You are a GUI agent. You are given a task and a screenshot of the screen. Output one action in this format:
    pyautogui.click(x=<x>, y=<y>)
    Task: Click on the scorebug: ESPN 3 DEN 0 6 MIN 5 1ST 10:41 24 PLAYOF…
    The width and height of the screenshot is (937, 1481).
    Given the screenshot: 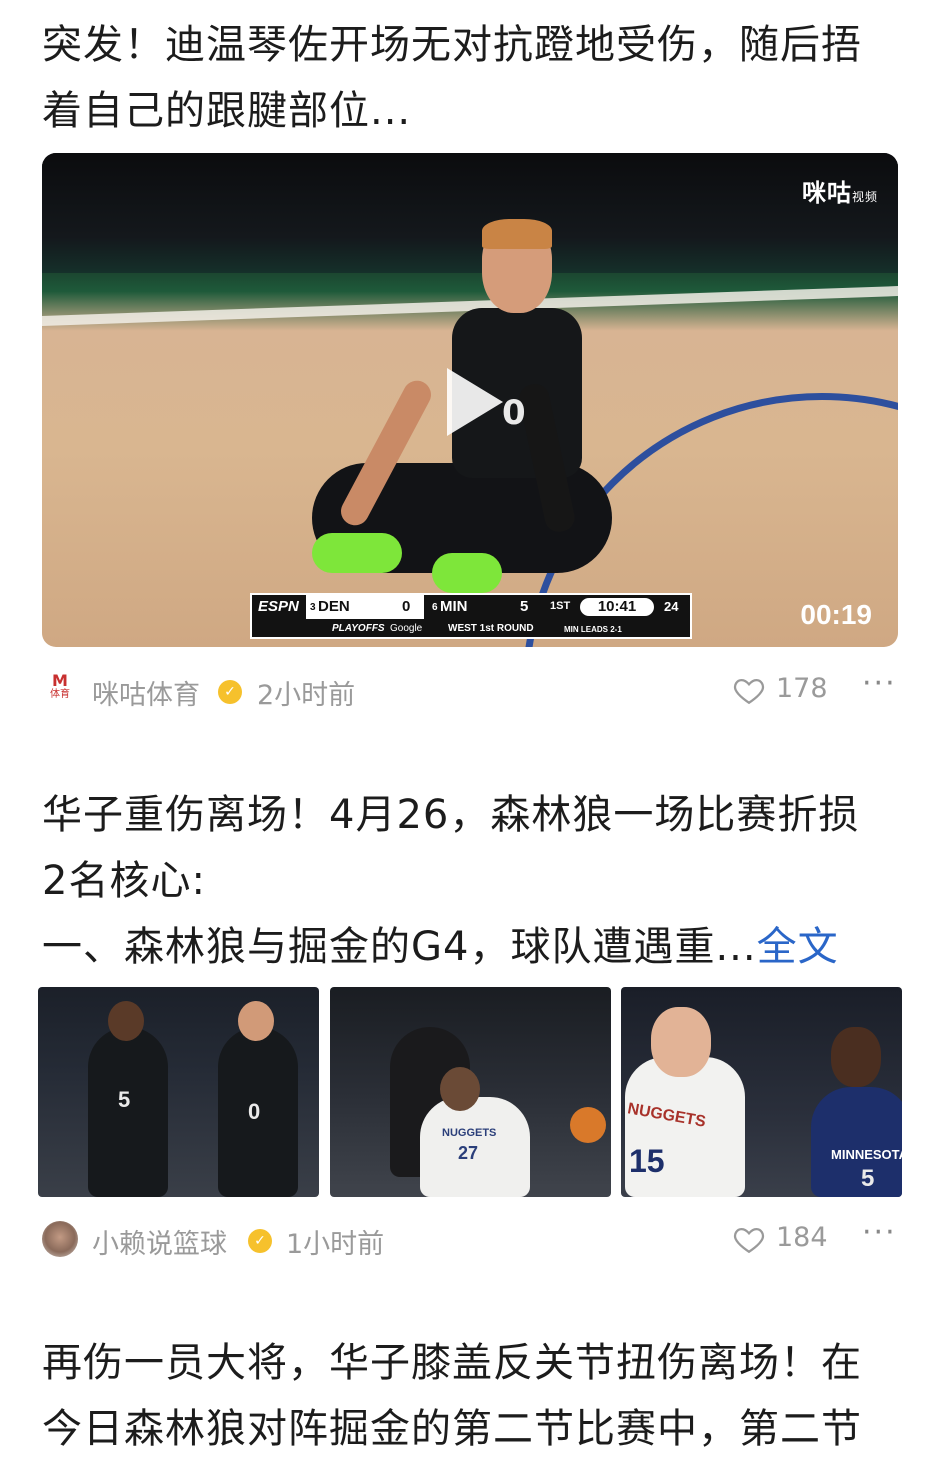 What is the action you would take?
    pyautogui.click(x=471, y=616)
    